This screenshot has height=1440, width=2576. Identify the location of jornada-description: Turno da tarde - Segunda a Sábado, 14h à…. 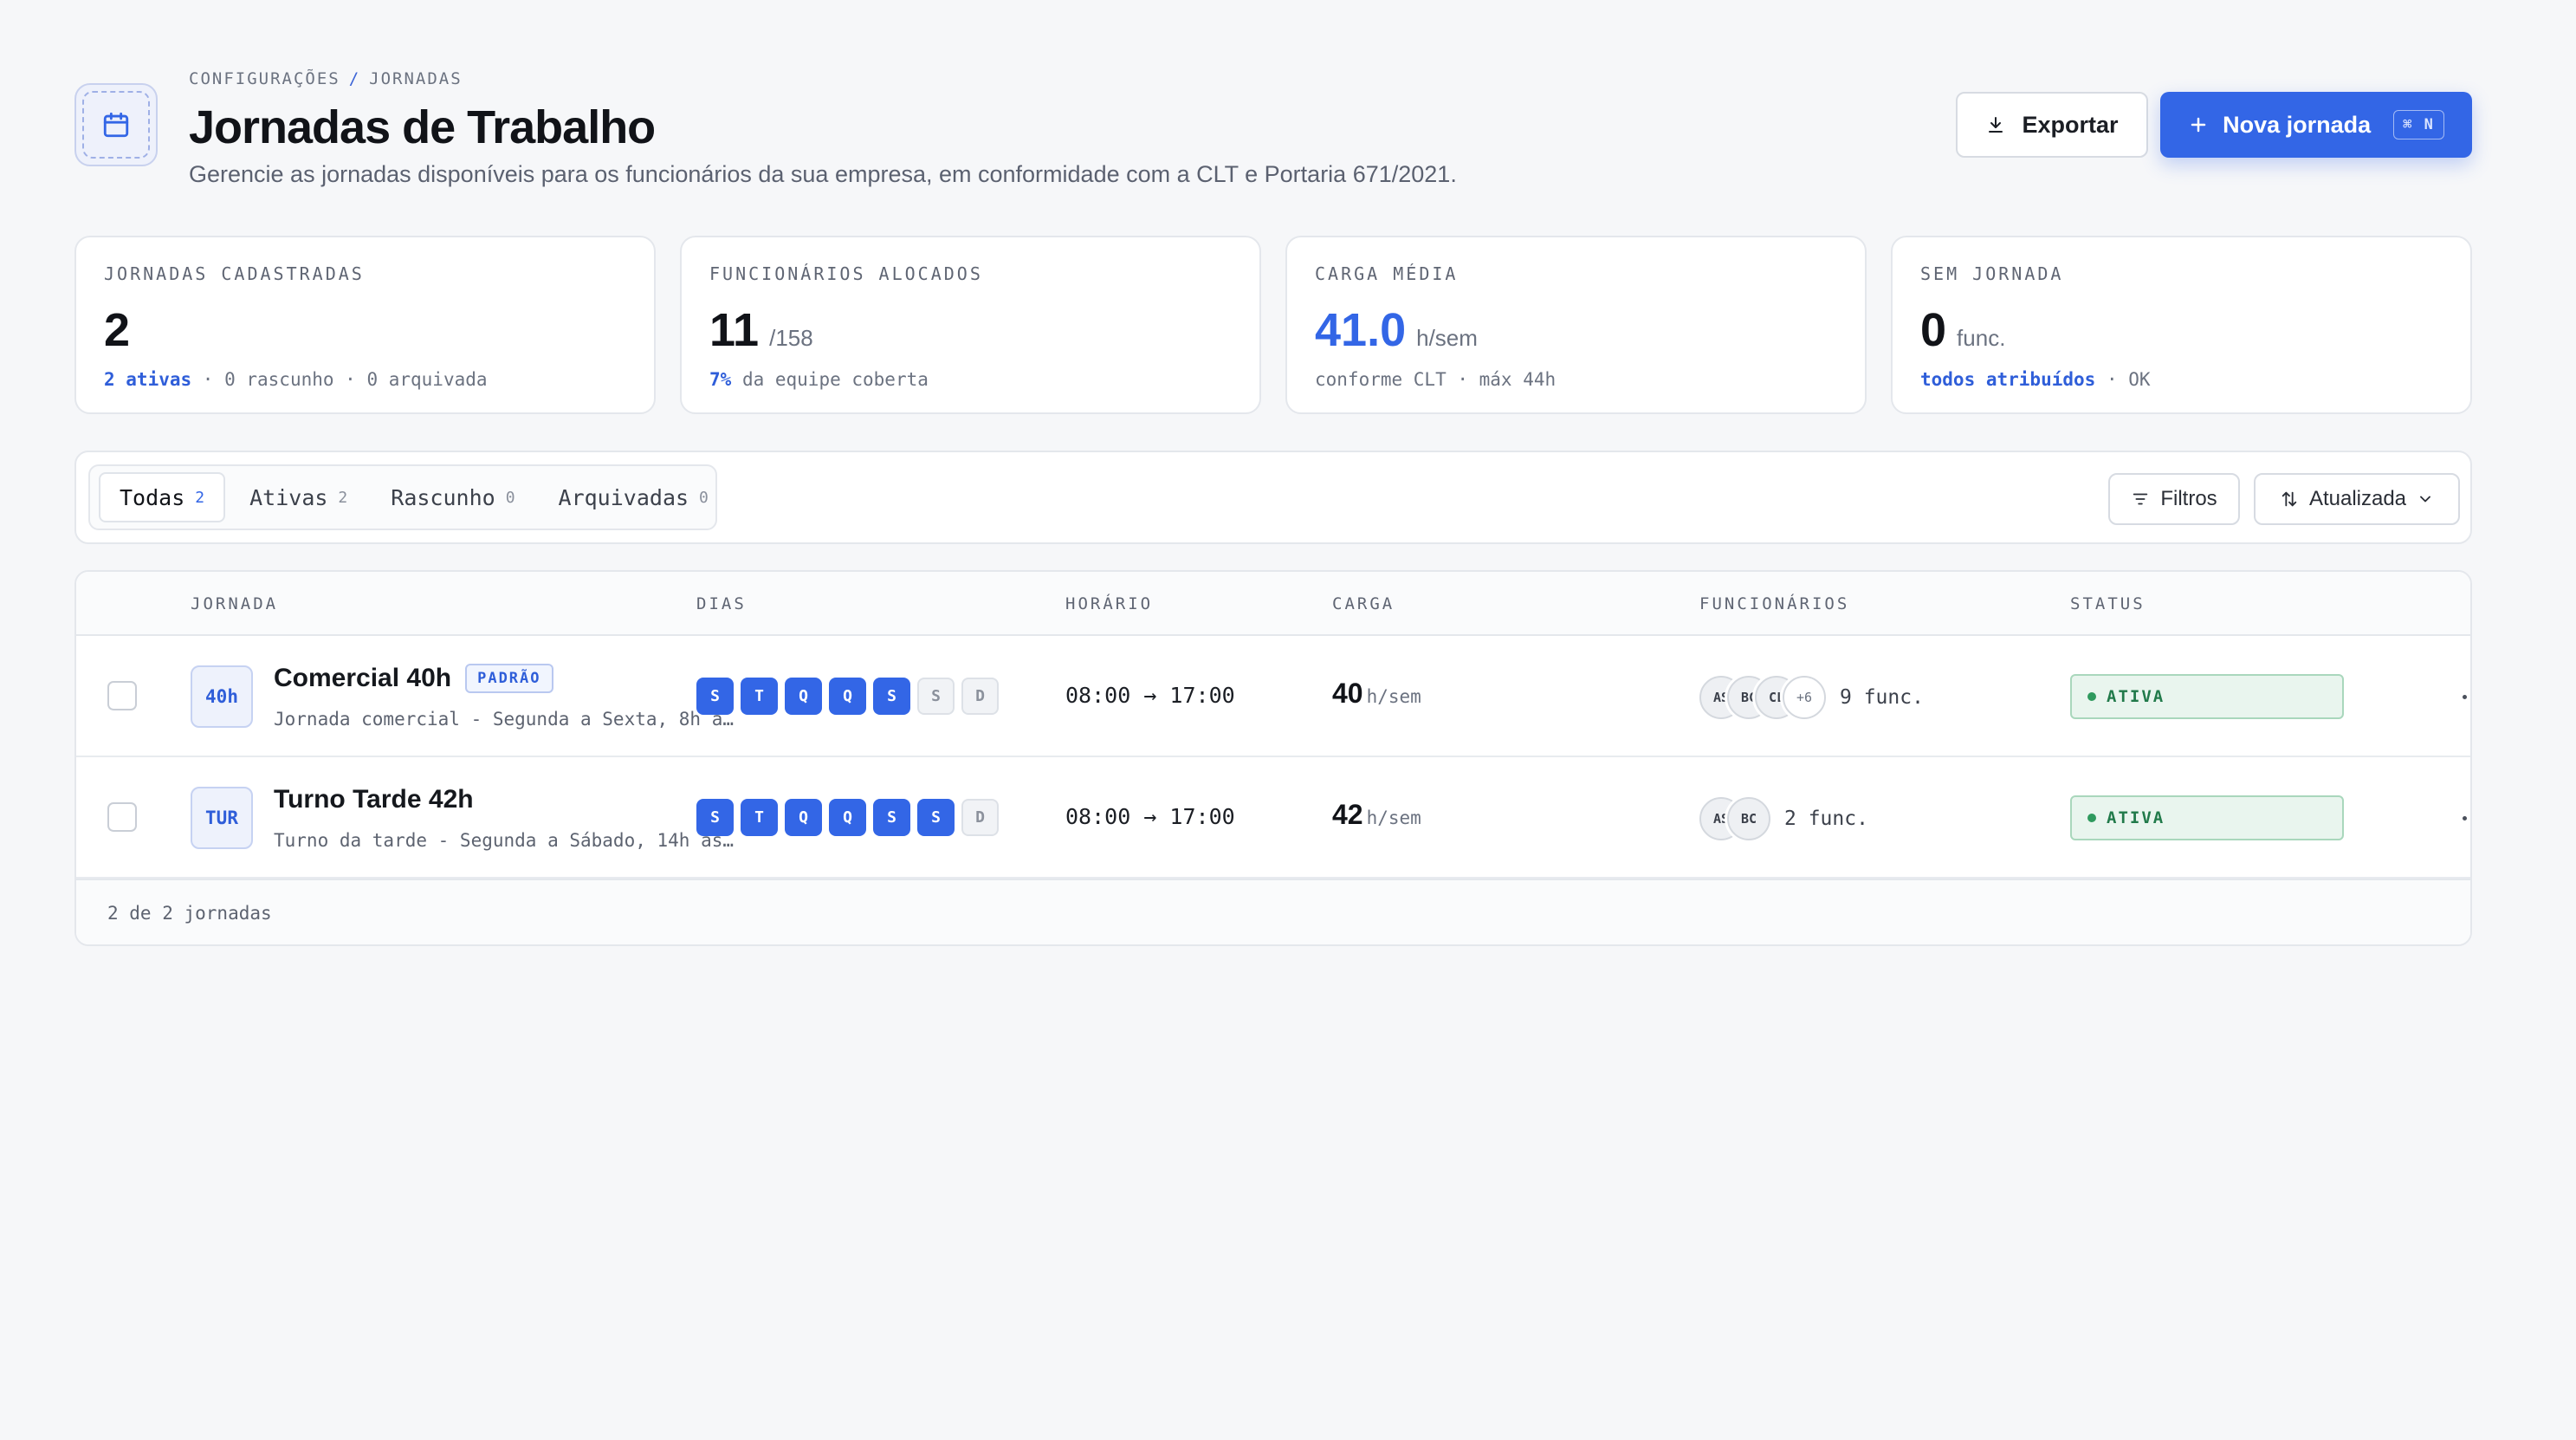
(507, 840).